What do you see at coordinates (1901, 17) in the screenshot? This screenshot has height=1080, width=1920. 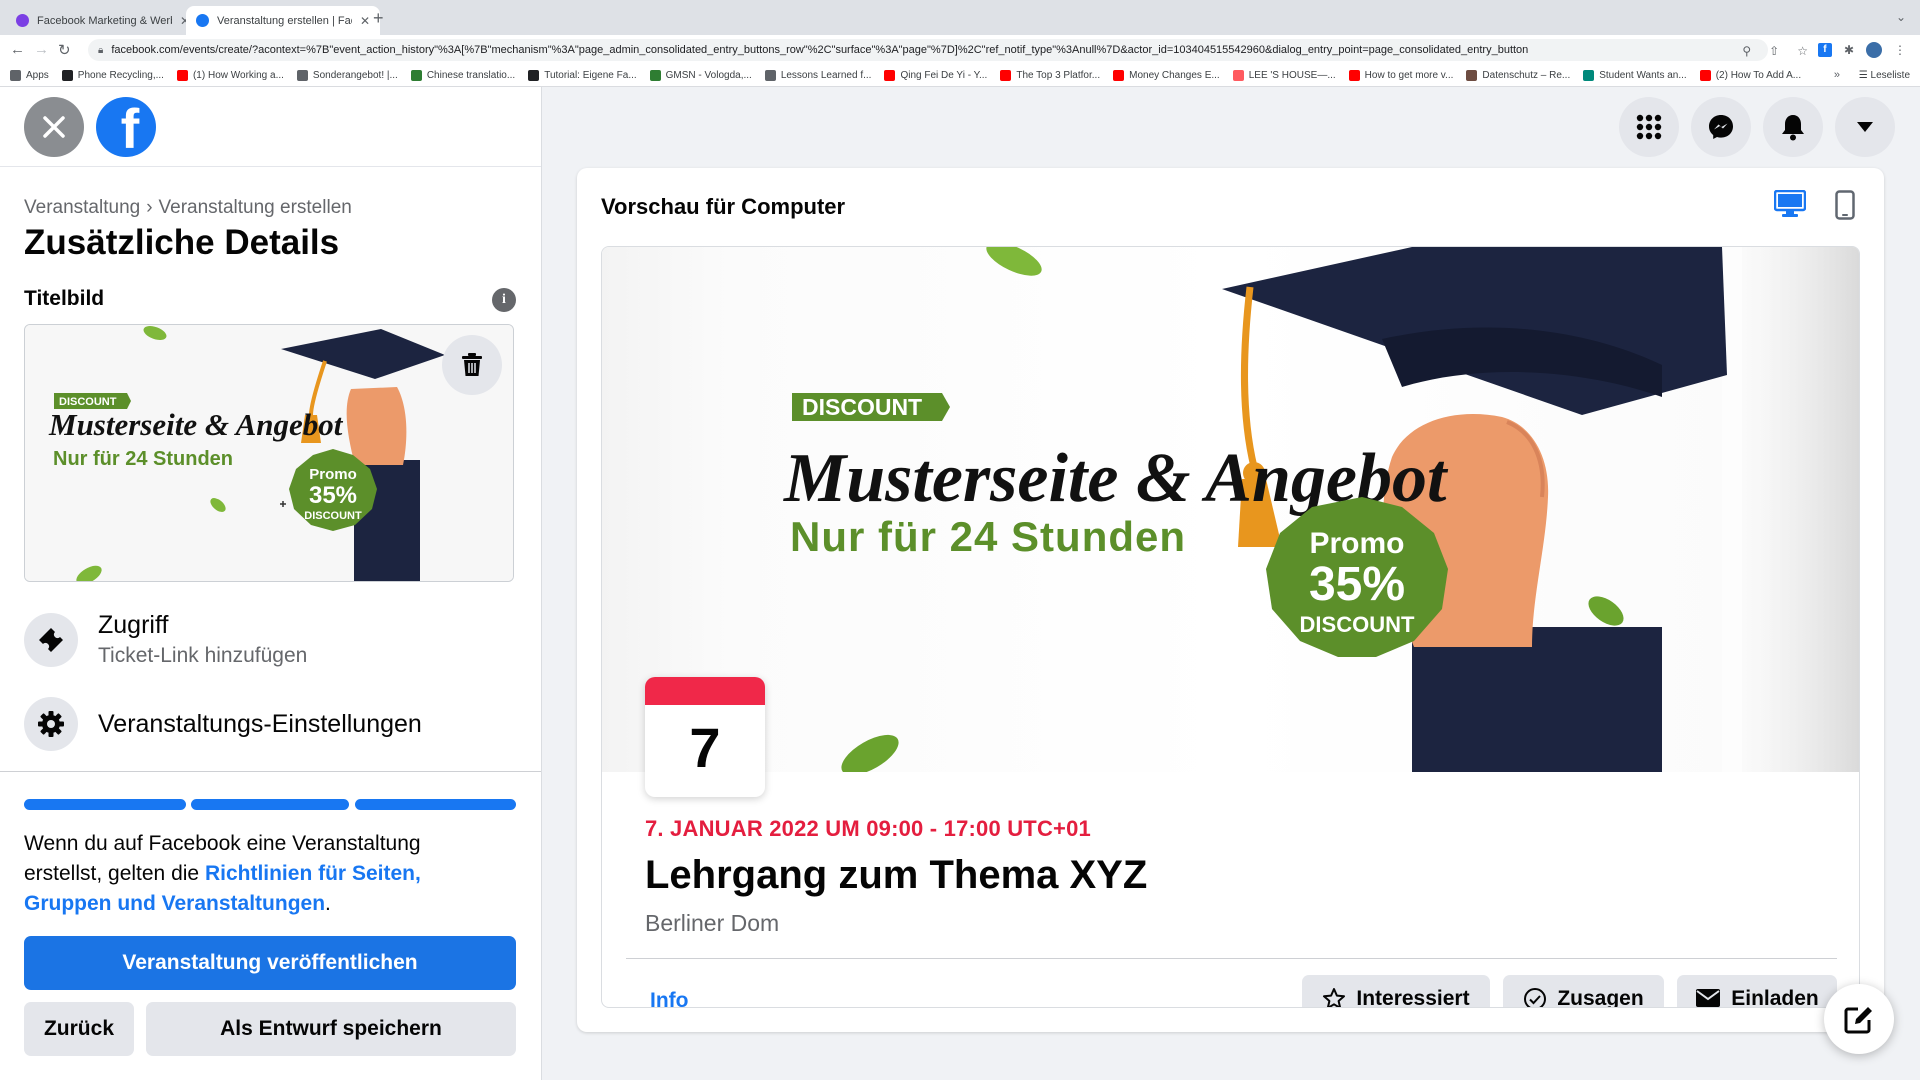 I see `tab-search-icon: ⌄` at bounding box center [1901, 17].